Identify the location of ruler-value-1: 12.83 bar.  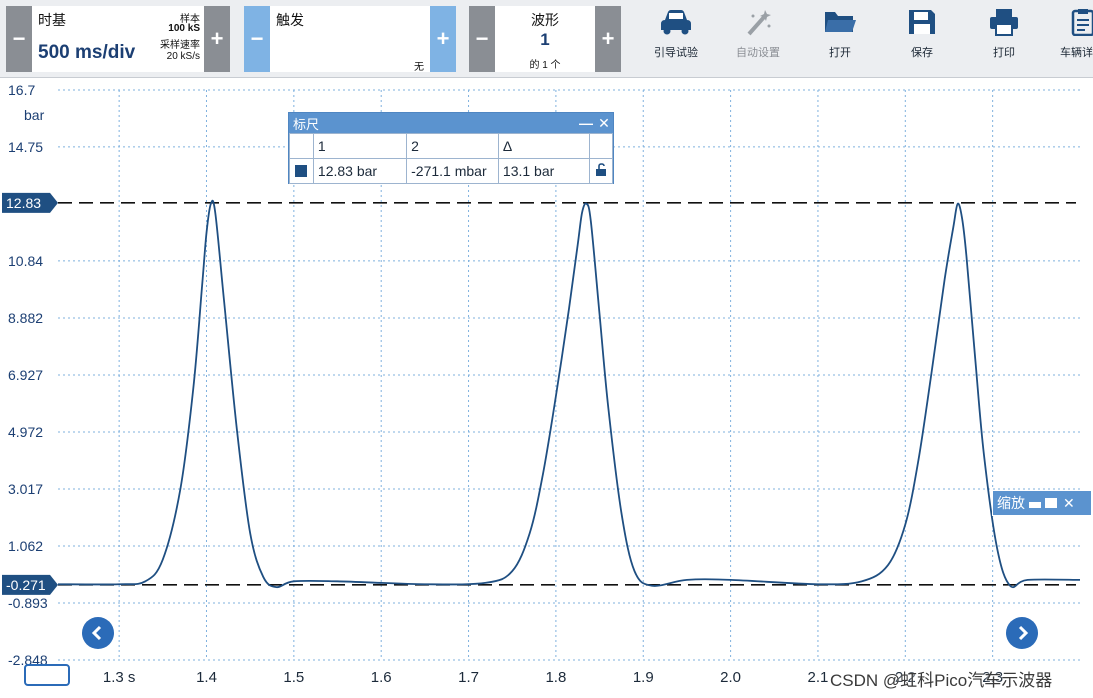
(360, 171).